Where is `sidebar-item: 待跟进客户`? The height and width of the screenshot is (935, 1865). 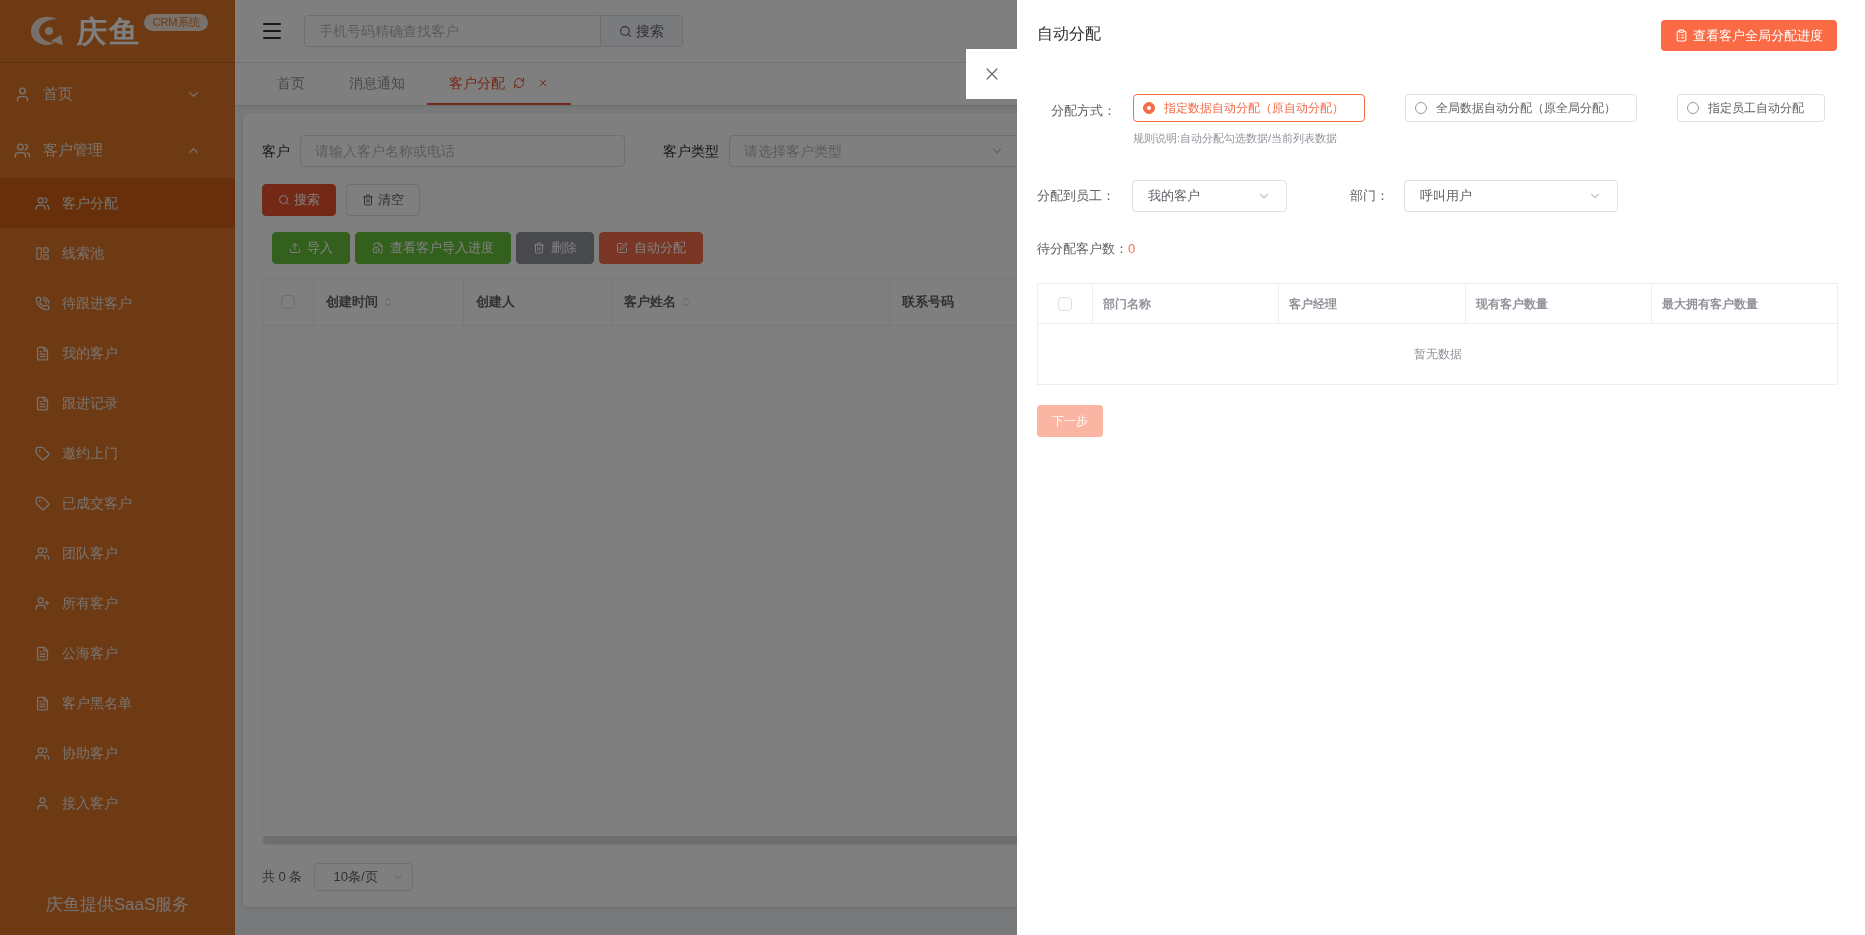
sidebar-item: 待跟进客户 is located at coordinates (117, 303).